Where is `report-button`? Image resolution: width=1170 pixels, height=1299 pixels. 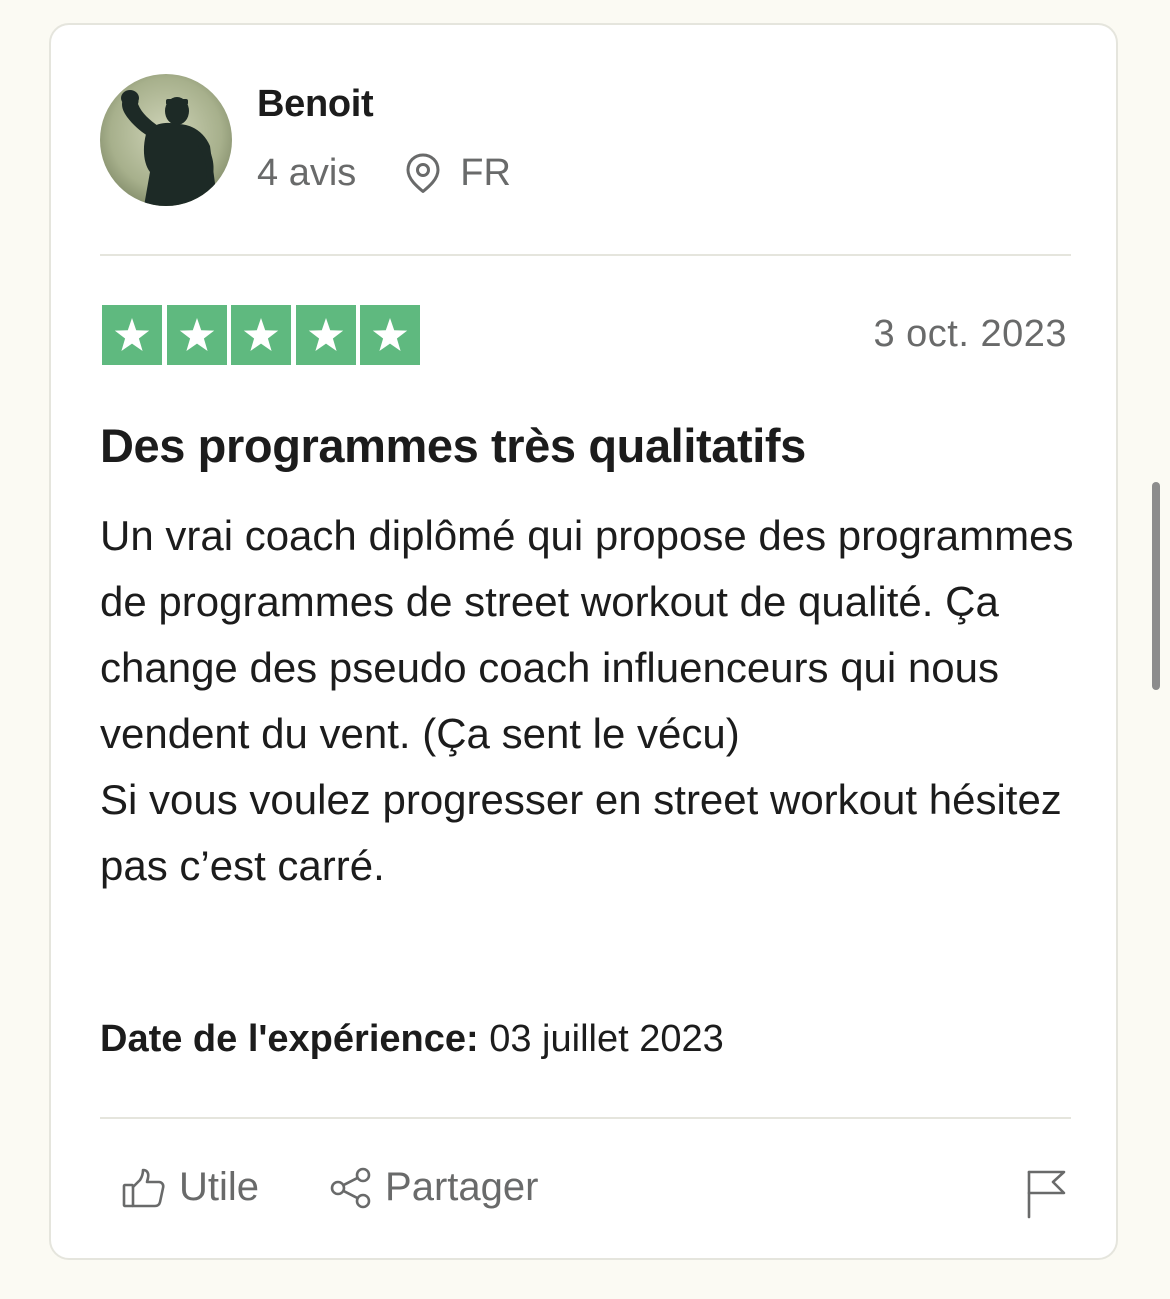 report-button is located at coordinates (1046, 1196).